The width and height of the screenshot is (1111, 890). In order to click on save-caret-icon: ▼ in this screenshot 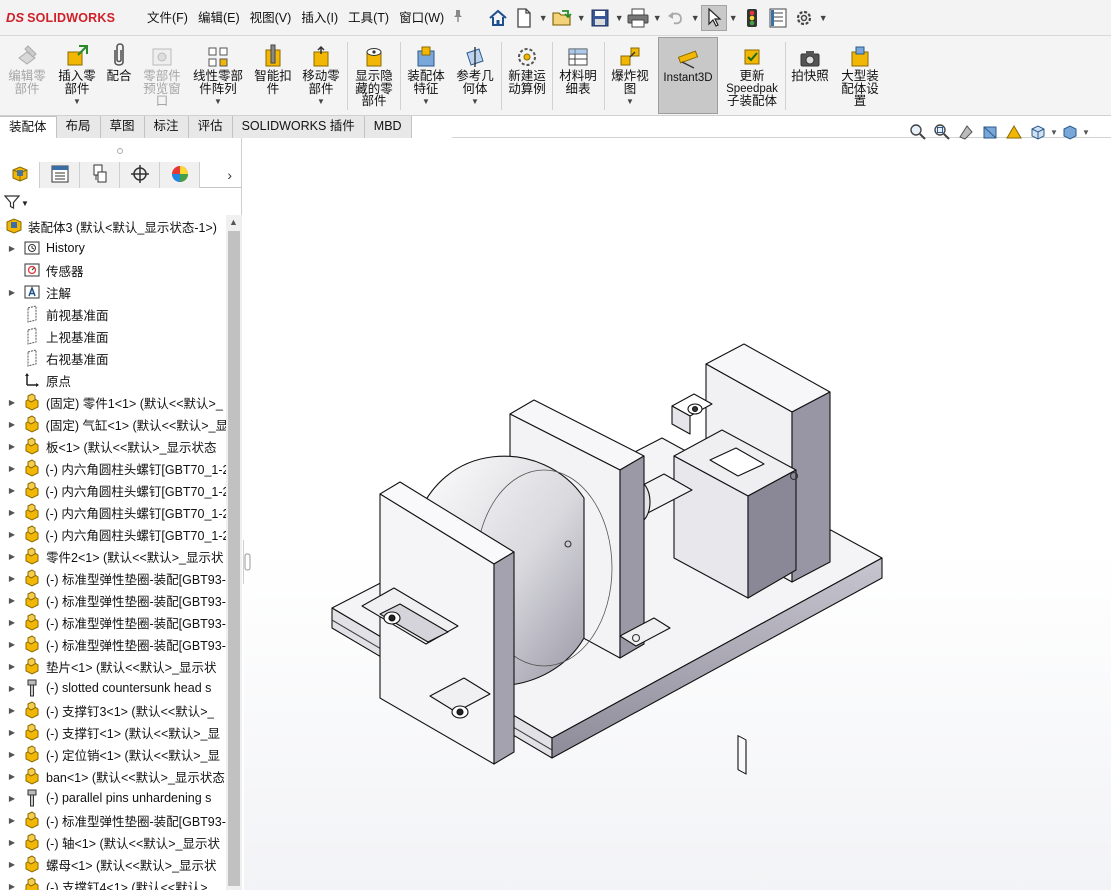, I will do `click(619, 18)`.